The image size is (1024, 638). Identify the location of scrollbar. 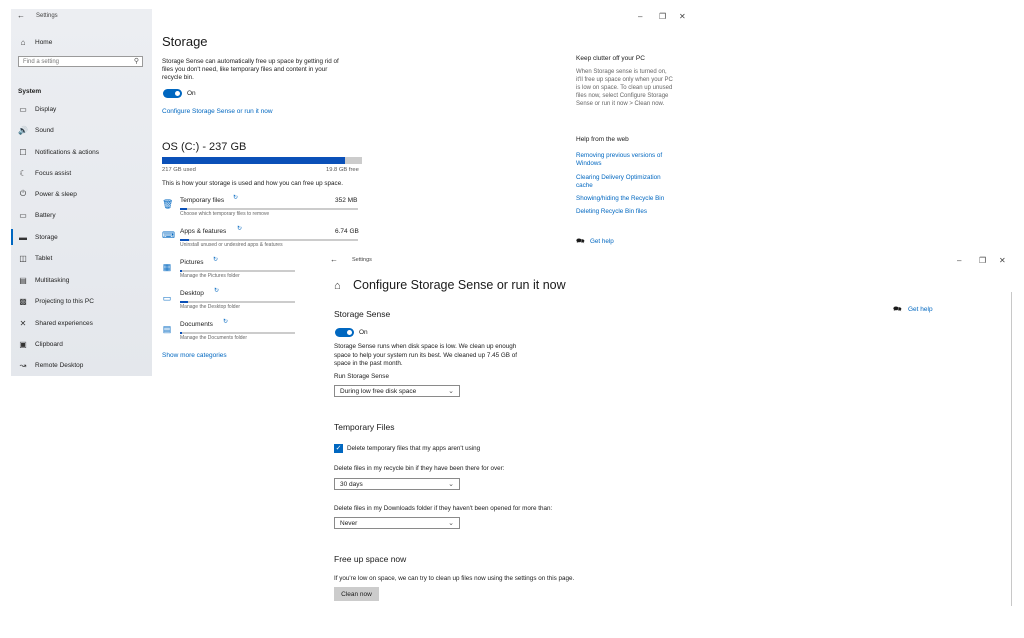
(1011, 449).